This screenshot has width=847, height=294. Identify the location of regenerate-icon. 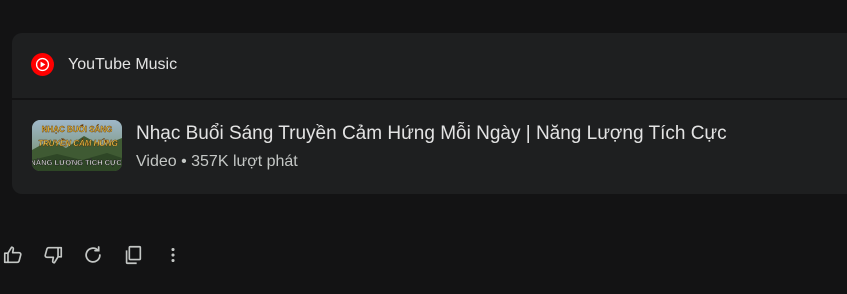
(93, 255).